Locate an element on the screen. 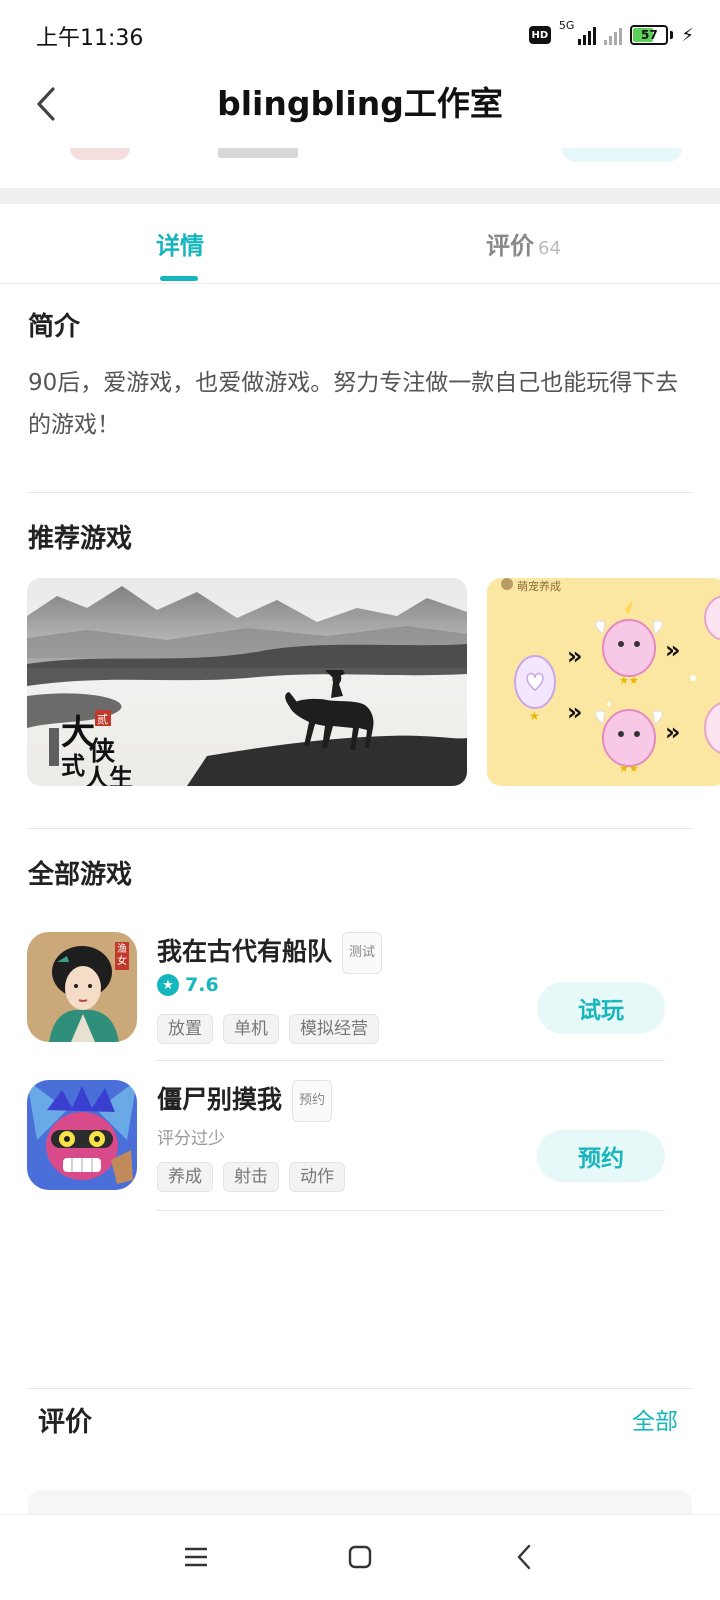  pet-eggs-image: 萌宠养成 ★ » » ★★ ★★ » » is located at coordinates (610, 676).